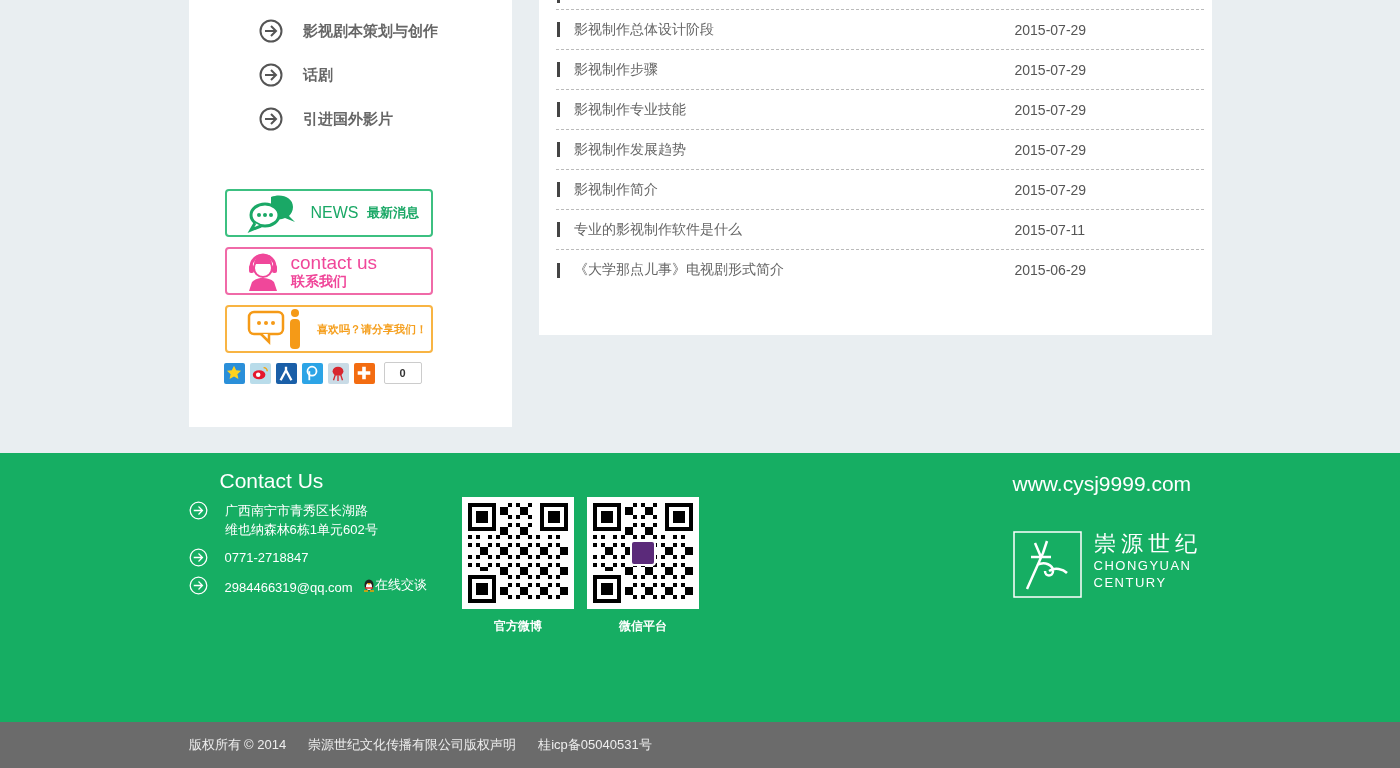 This screenshot has height=768, width=1400. I want to click on online-chat-link: 在线交谈, so click(394, 585).